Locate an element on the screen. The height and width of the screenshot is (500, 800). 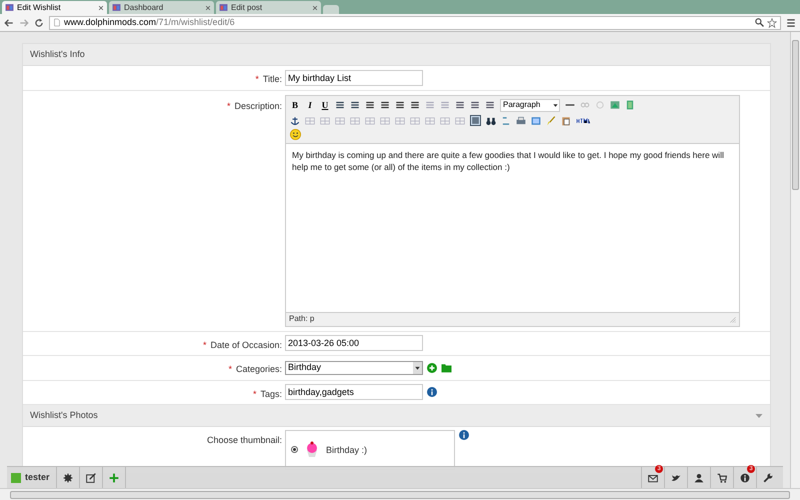
back-icon is located at coordinates (9, 23).